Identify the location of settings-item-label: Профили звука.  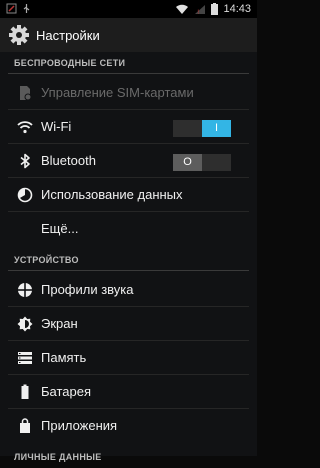
(87, 289).